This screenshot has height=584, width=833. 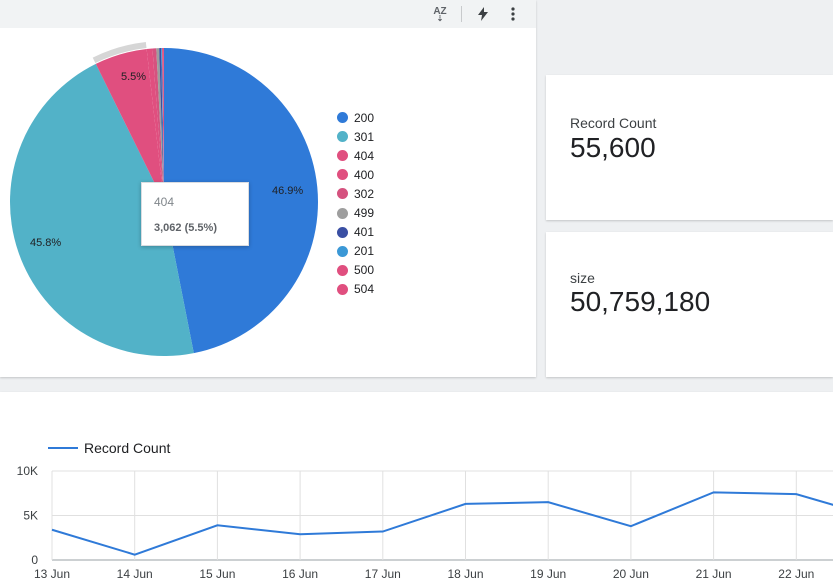 I want to click on x-tick-label: 20 Jun, so click(x=631, y=574).